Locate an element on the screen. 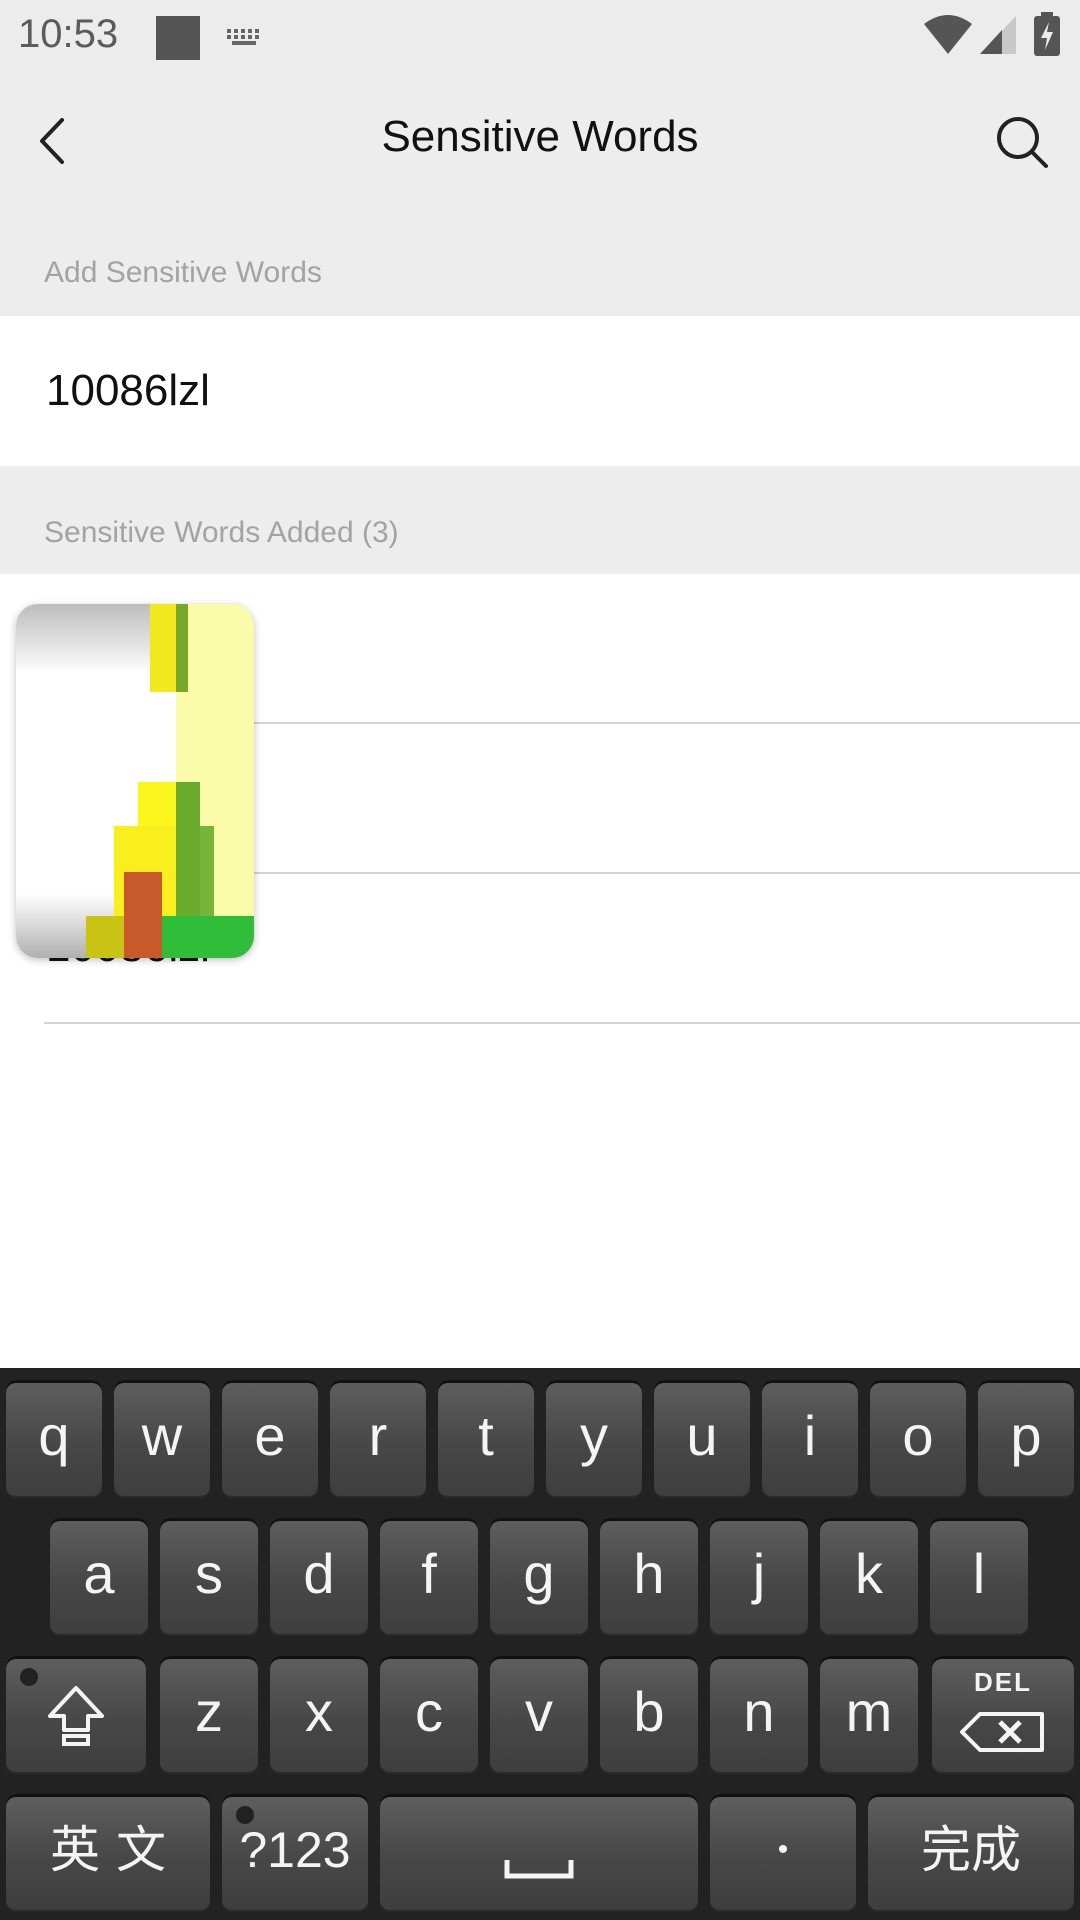 Image resolution: width=1080 pixels, height=1920 pixels. add-word-row is located at coordinates (540, 391).